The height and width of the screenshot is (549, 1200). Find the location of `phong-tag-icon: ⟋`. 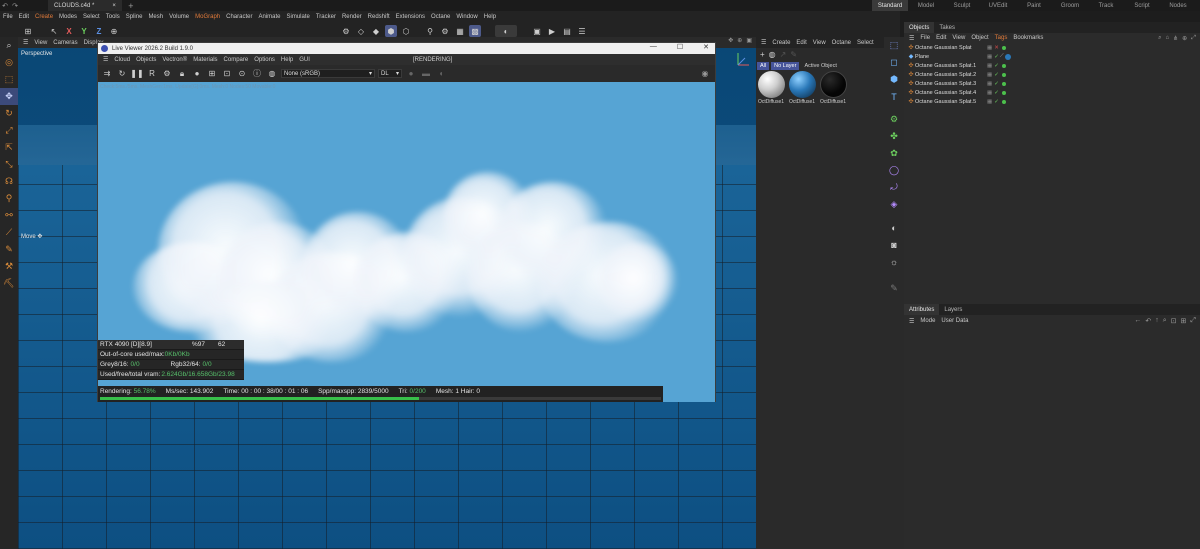

phong-tag-icon: ⟋ is located at coordinates (1002, 56).